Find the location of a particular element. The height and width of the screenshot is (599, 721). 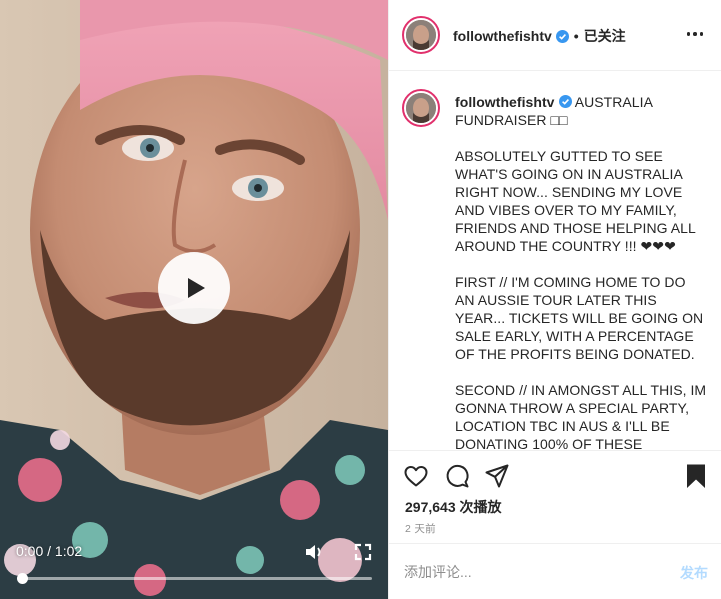

view-count: 297,643 次播放 is located at coordinates (453, 507).